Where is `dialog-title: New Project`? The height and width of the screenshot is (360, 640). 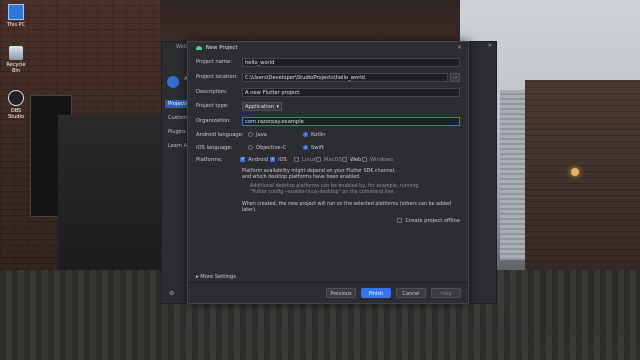
dialog-title: New Project is located at coordinates (221, 48).